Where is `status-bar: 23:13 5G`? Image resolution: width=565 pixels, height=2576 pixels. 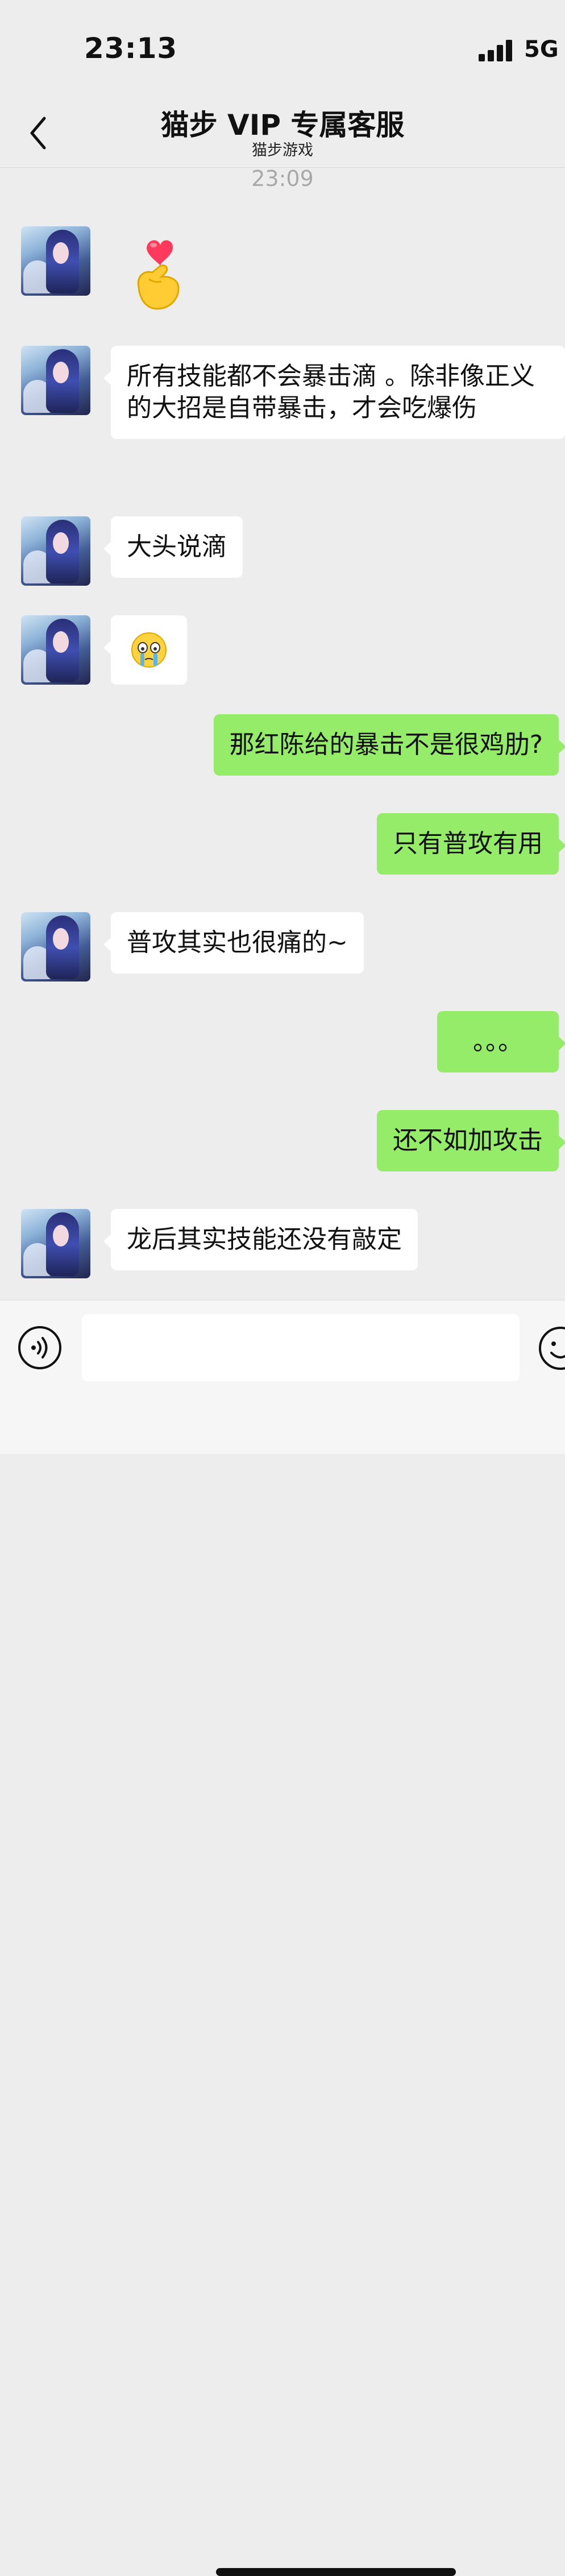 status-bar: 23:13 5G is located at coordinates (282, 48).